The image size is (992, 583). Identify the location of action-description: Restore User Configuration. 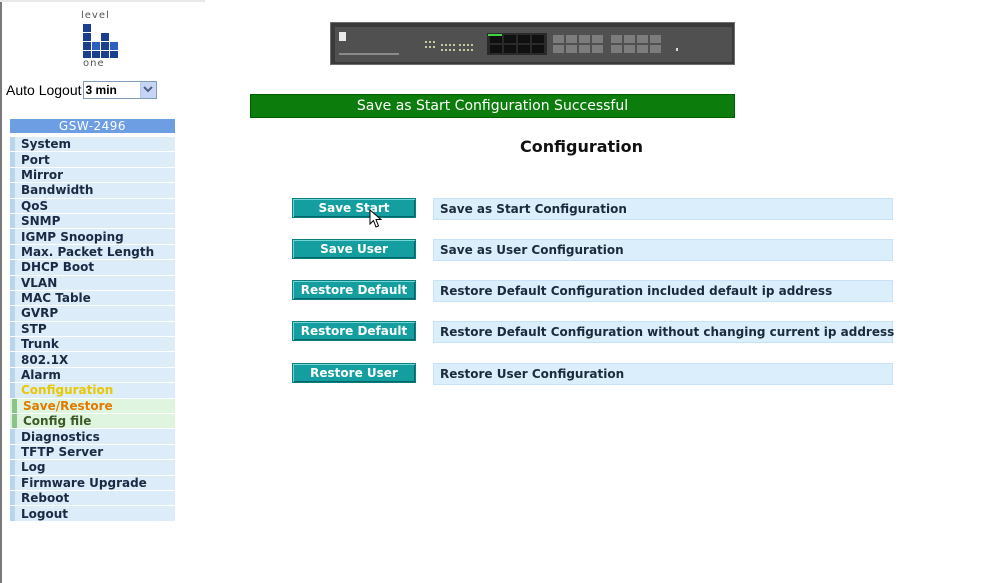
(663, 374).